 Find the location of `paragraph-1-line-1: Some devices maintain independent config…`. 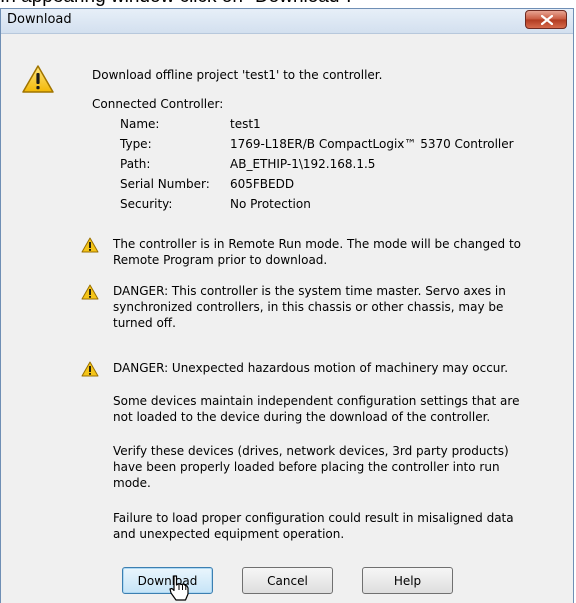

paragraph-1-line-1: Some devices maintain independent config… is located at coordinates (316, 401).